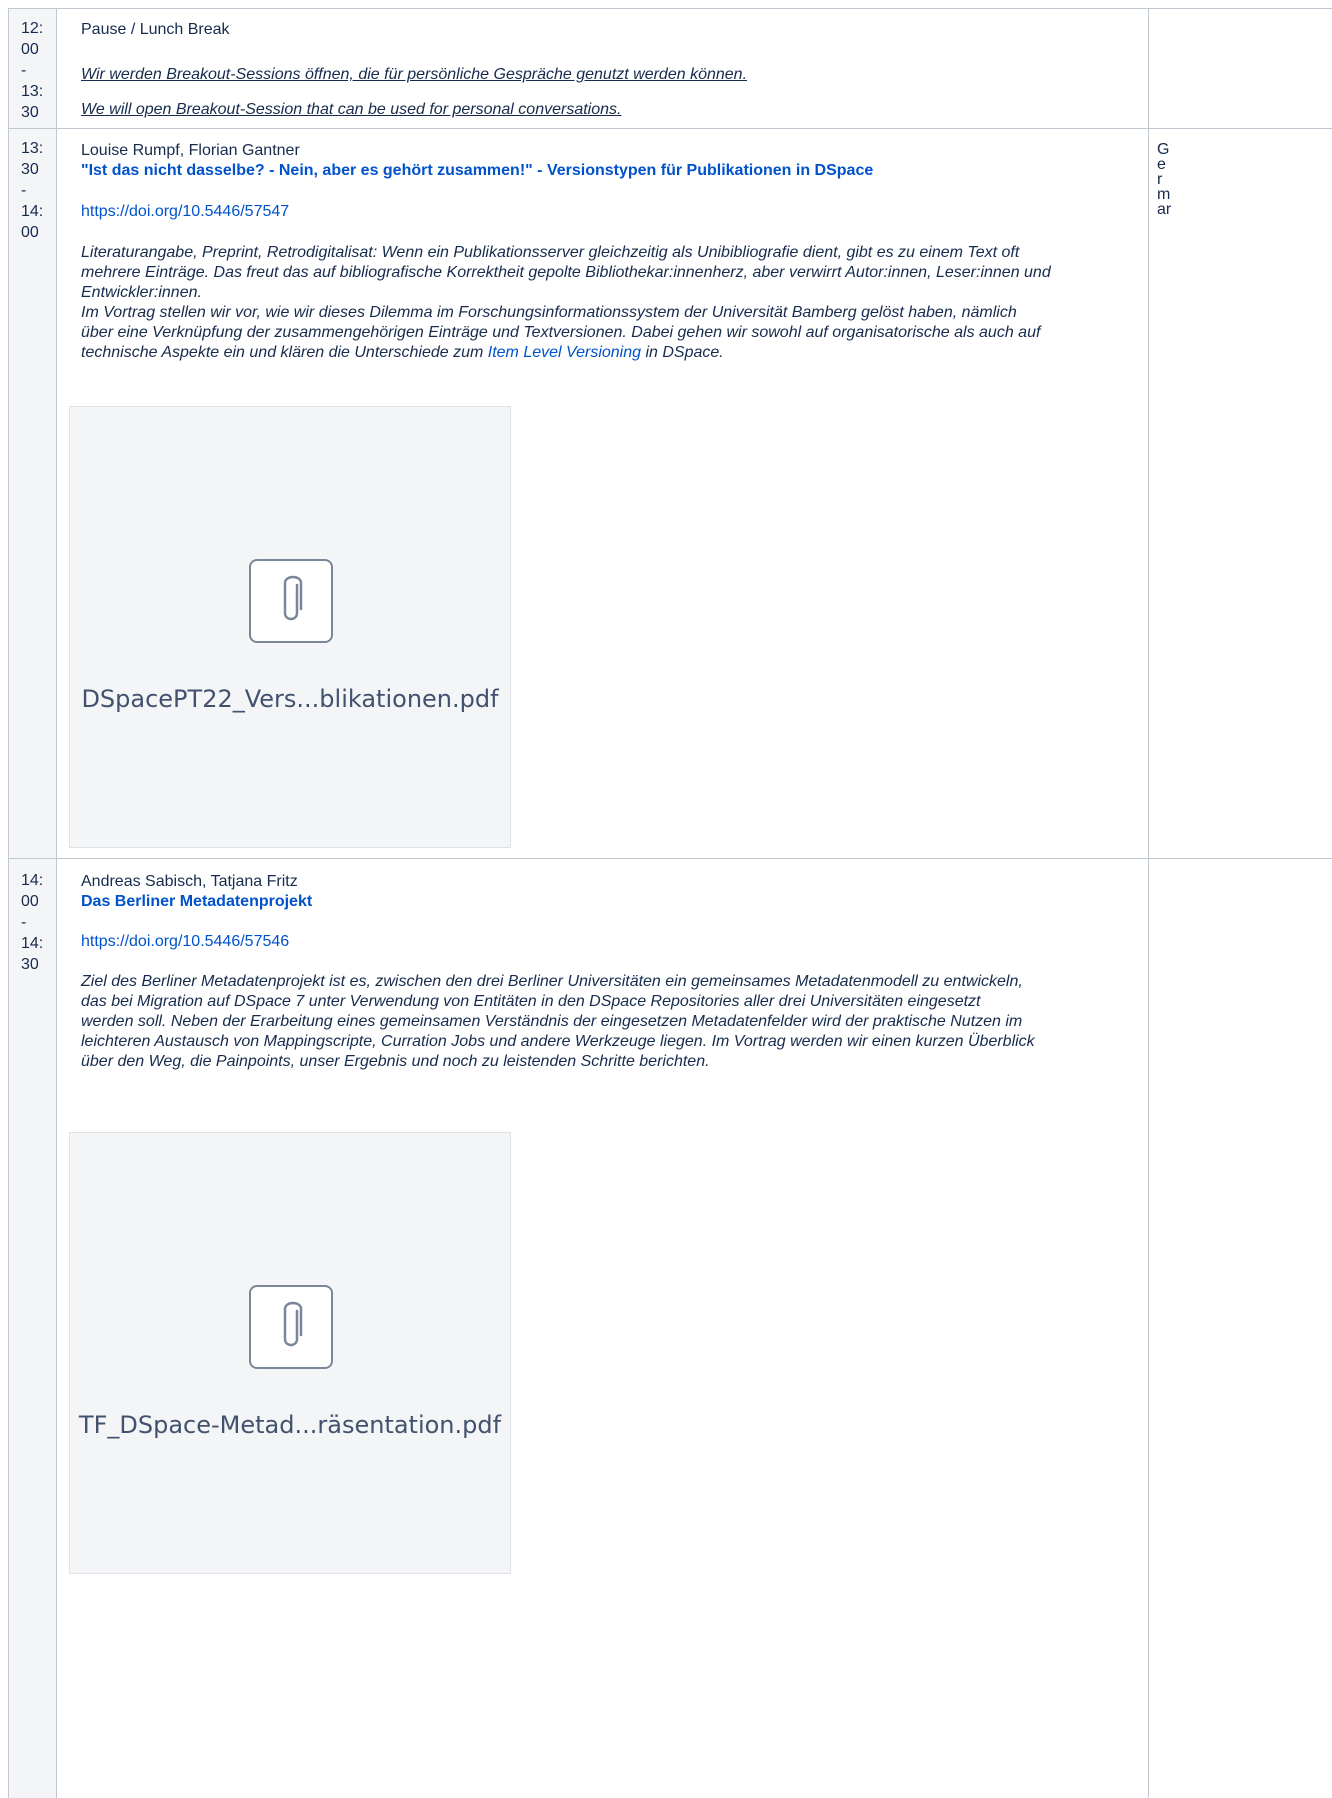  Describe the element at coordinates (682, 352) in the screenshot. I see `abstract-text: in DSpace.` at that location.